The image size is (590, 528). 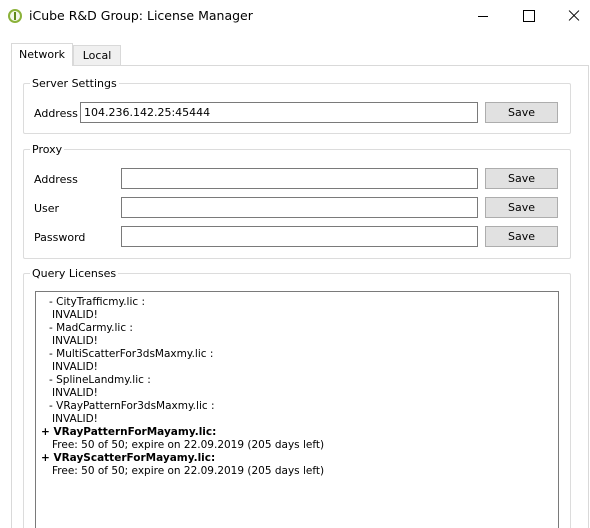 I want to click on tab-local: Local, so click(x=97, y=55).